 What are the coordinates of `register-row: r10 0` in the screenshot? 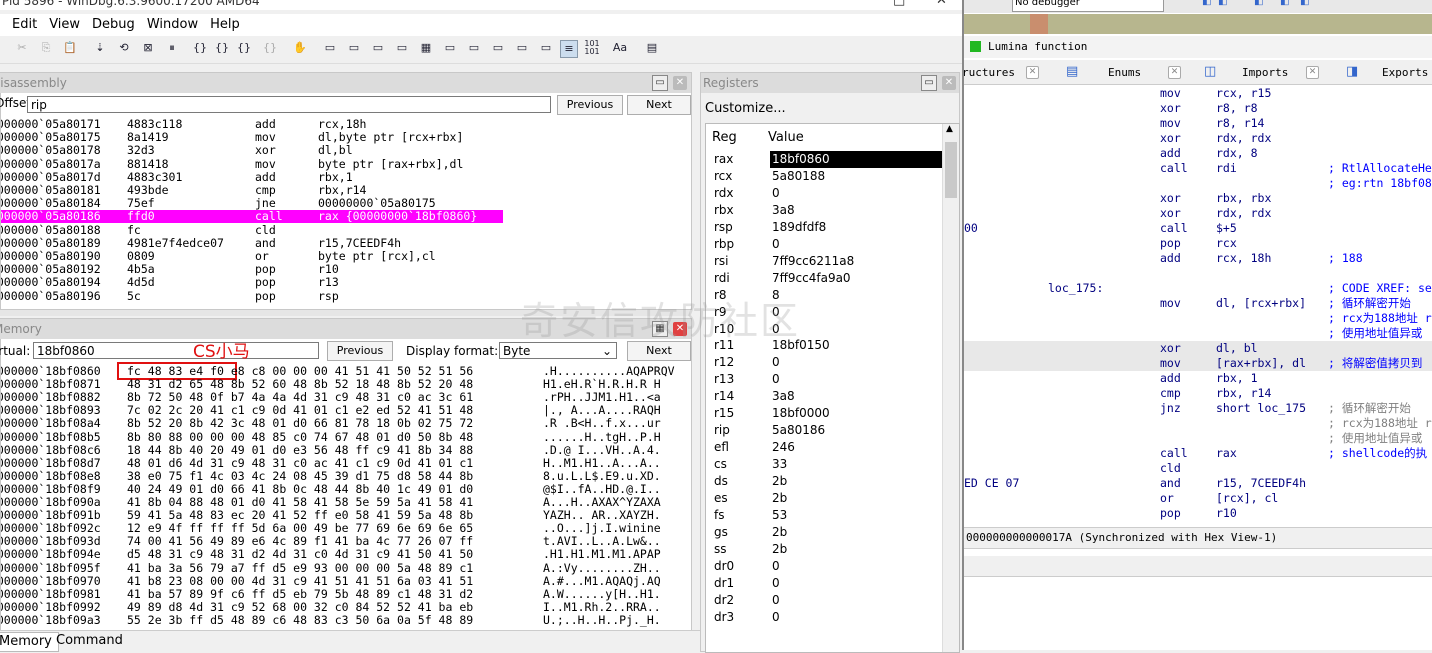 It's located at (824, 329).